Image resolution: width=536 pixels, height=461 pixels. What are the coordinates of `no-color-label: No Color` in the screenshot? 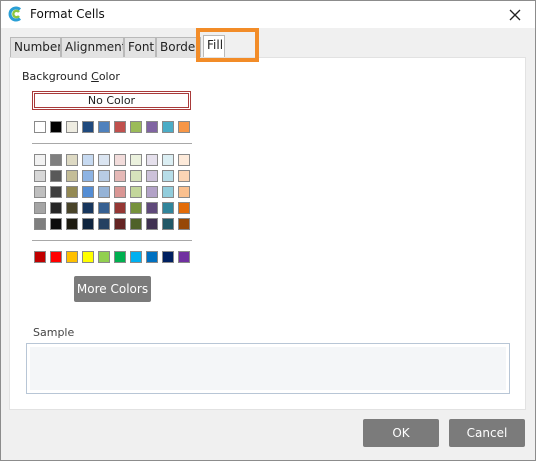 It's located at (111, 100).